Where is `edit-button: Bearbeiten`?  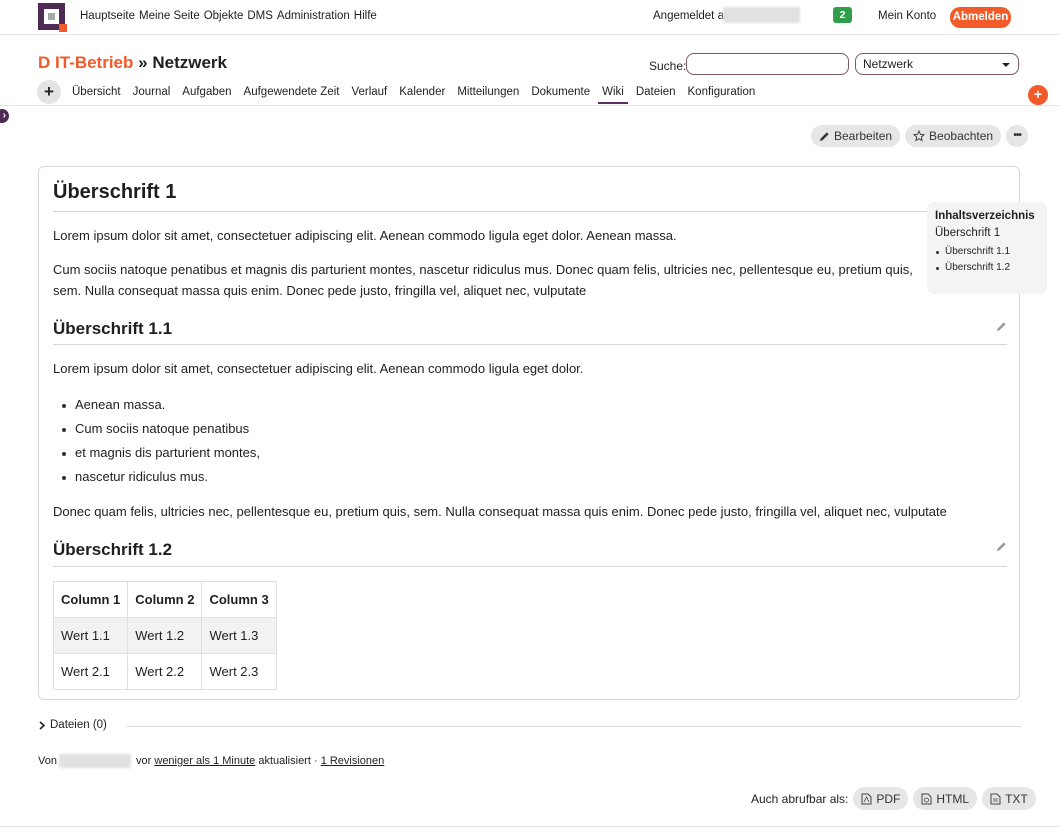
edit-button: Bearbeiten is located at coordinates (856, 136).